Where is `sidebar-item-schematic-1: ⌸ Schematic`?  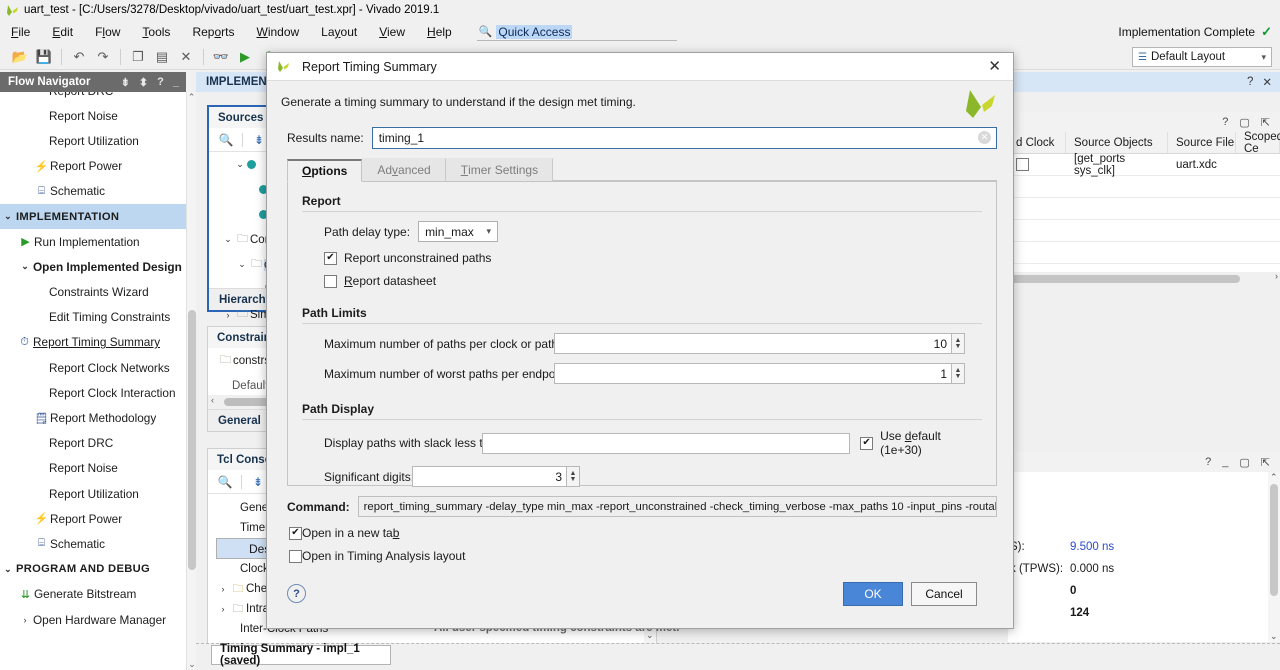
sidebar-item-schematic-1: ⌸ Schematic is located at coordinates (93, 191).